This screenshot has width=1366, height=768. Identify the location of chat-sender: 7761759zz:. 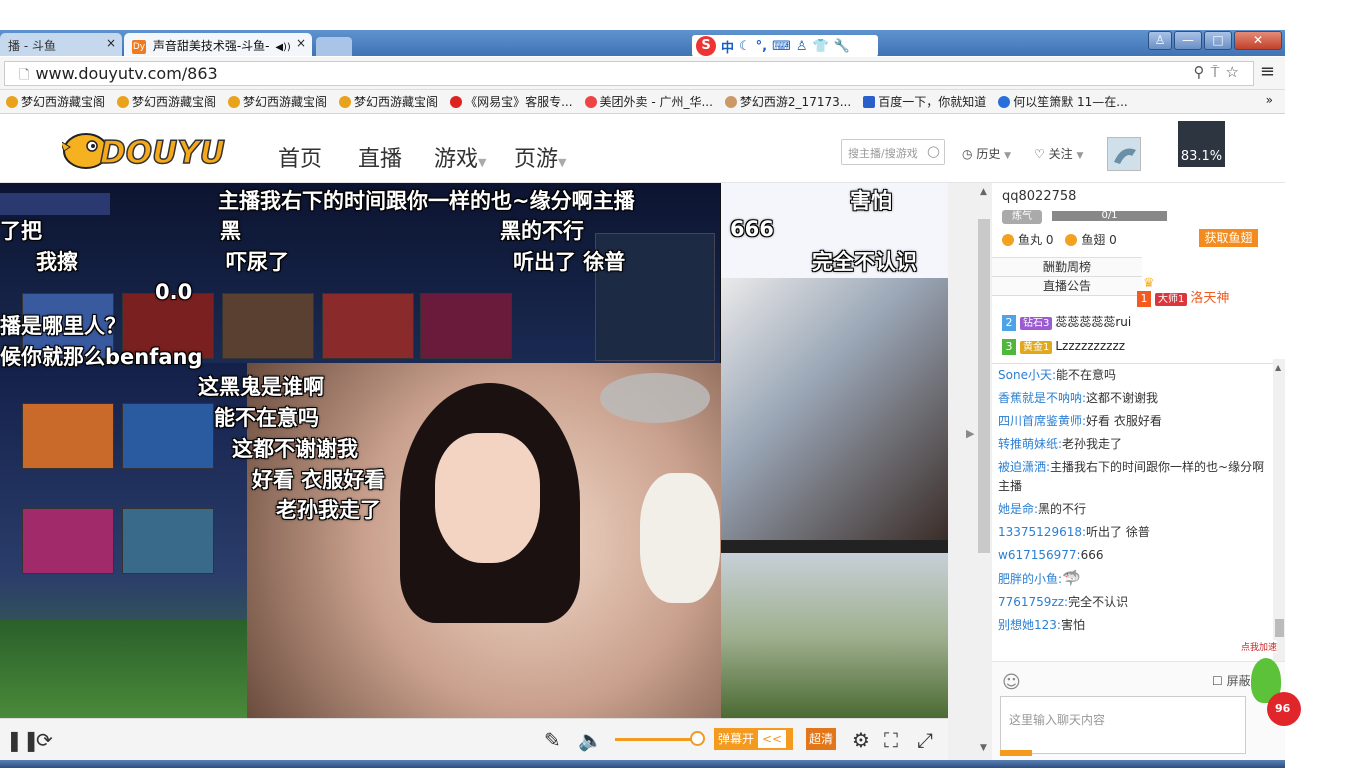
(1033, 602).